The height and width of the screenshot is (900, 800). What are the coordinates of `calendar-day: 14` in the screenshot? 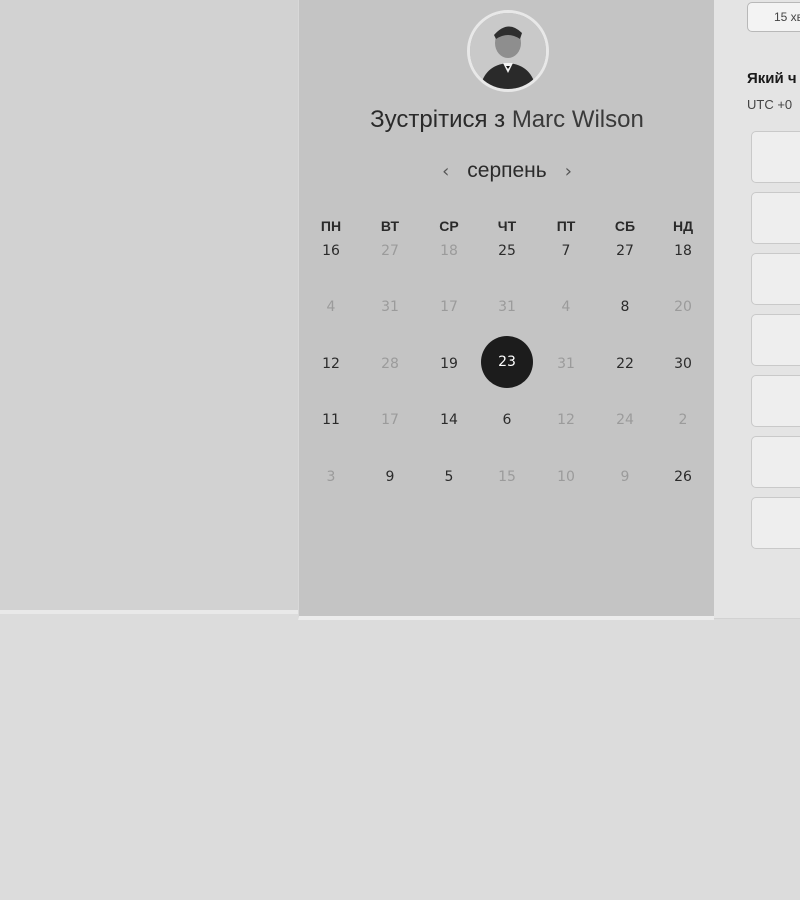 It's located at (449, 420).